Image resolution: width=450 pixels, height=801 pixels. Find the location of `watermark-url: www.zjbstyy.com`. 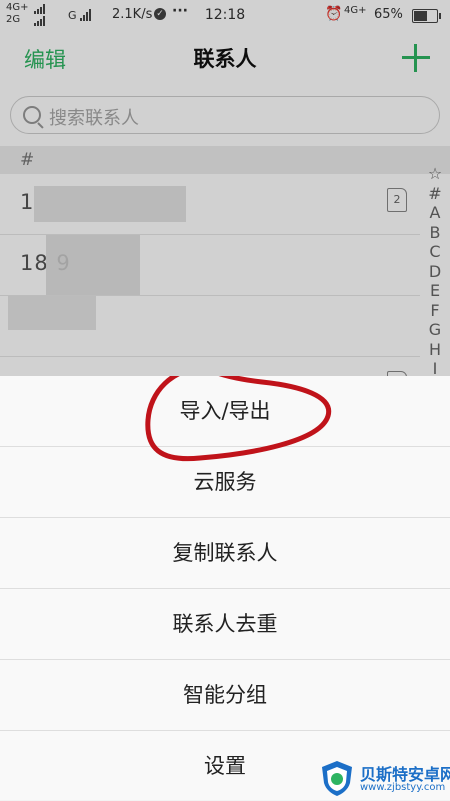

watermark-url: www.zjbstyy.com is located at coordinates (403, 787).